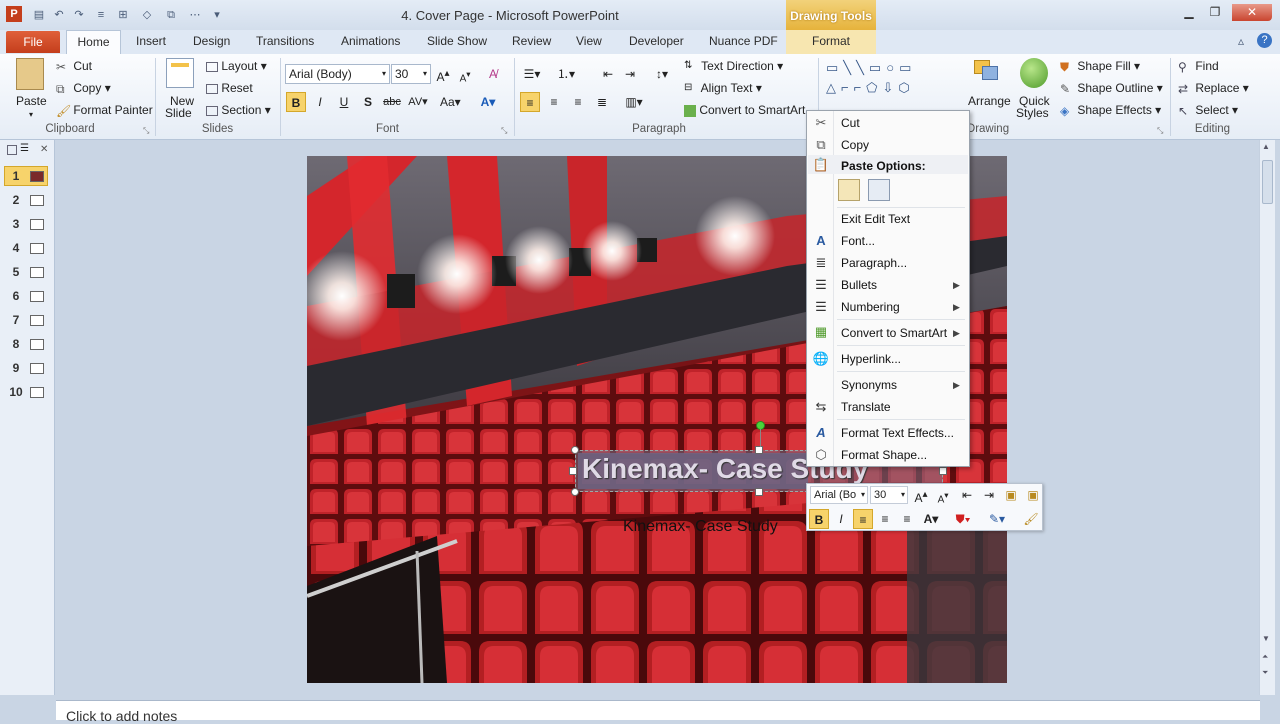 This screenshot has height=724, width=1280. I want to click on menu-item-convert-smartart: Convert to SmartArt, so click(894, 333).